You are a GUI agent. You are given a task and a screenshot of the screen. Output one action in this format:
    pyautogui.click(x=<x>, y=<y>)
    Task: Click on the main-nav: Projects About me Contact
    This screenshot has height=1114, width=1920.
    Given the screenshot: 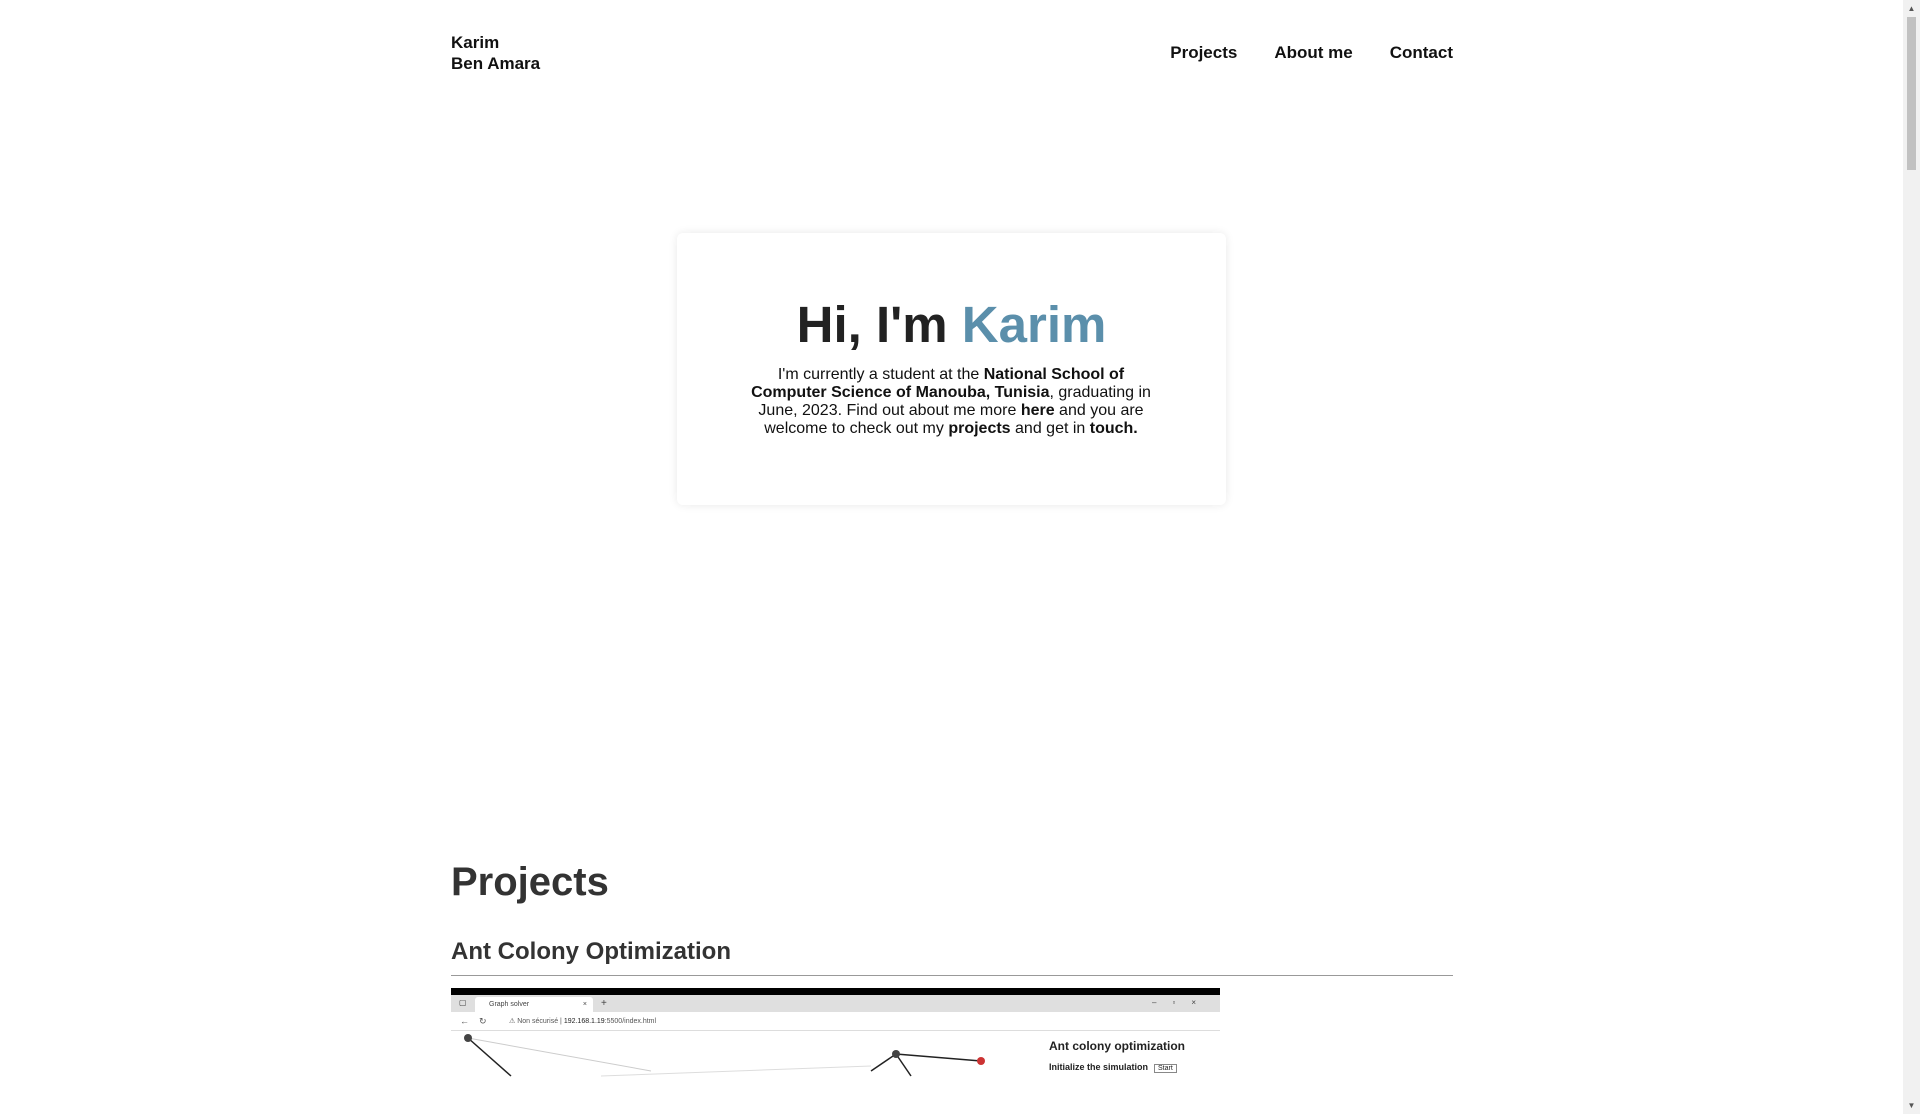 What is the action you would take?
    pyautogui.click(x=1311, y=53)
    